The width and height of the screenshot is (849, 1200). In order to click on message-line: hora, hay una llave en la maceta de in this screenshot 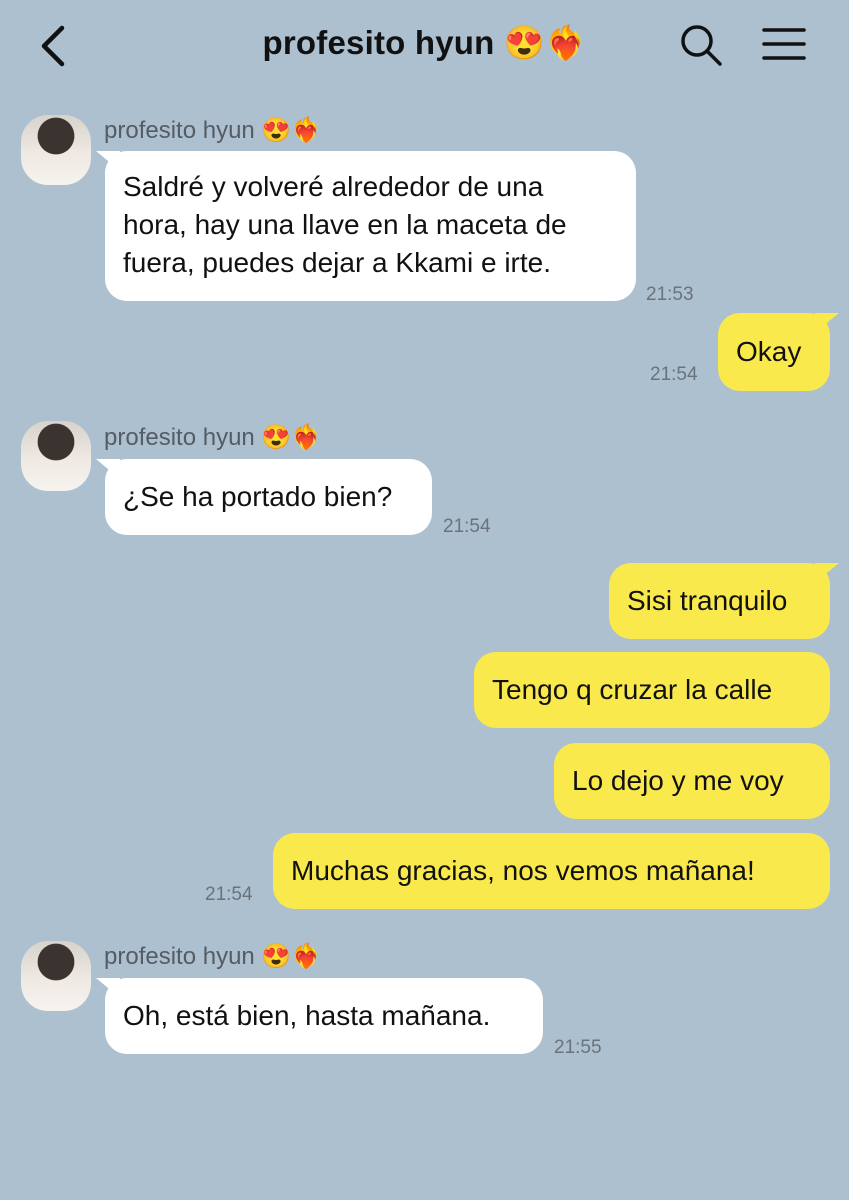, I will do `click(345, 224)`.